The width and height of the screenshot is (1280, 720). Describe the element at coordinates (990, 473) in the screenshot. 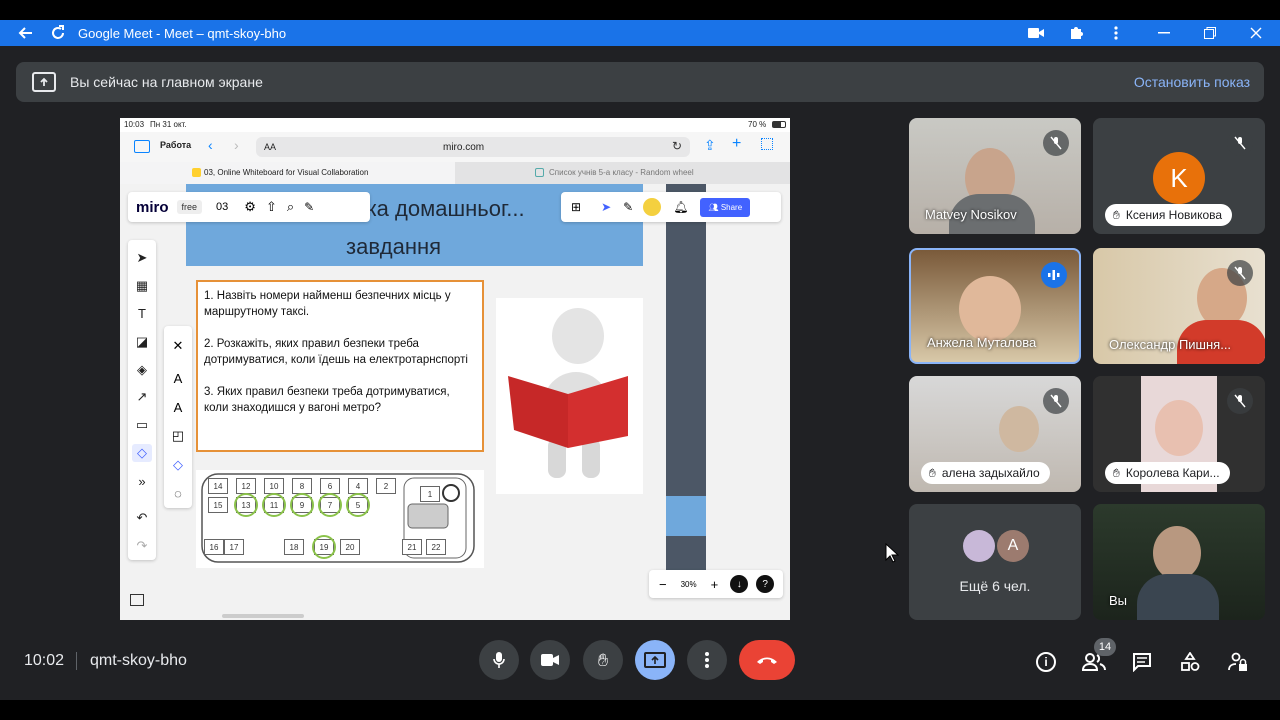

I see `participant-name: алена задыхайло` at that location.